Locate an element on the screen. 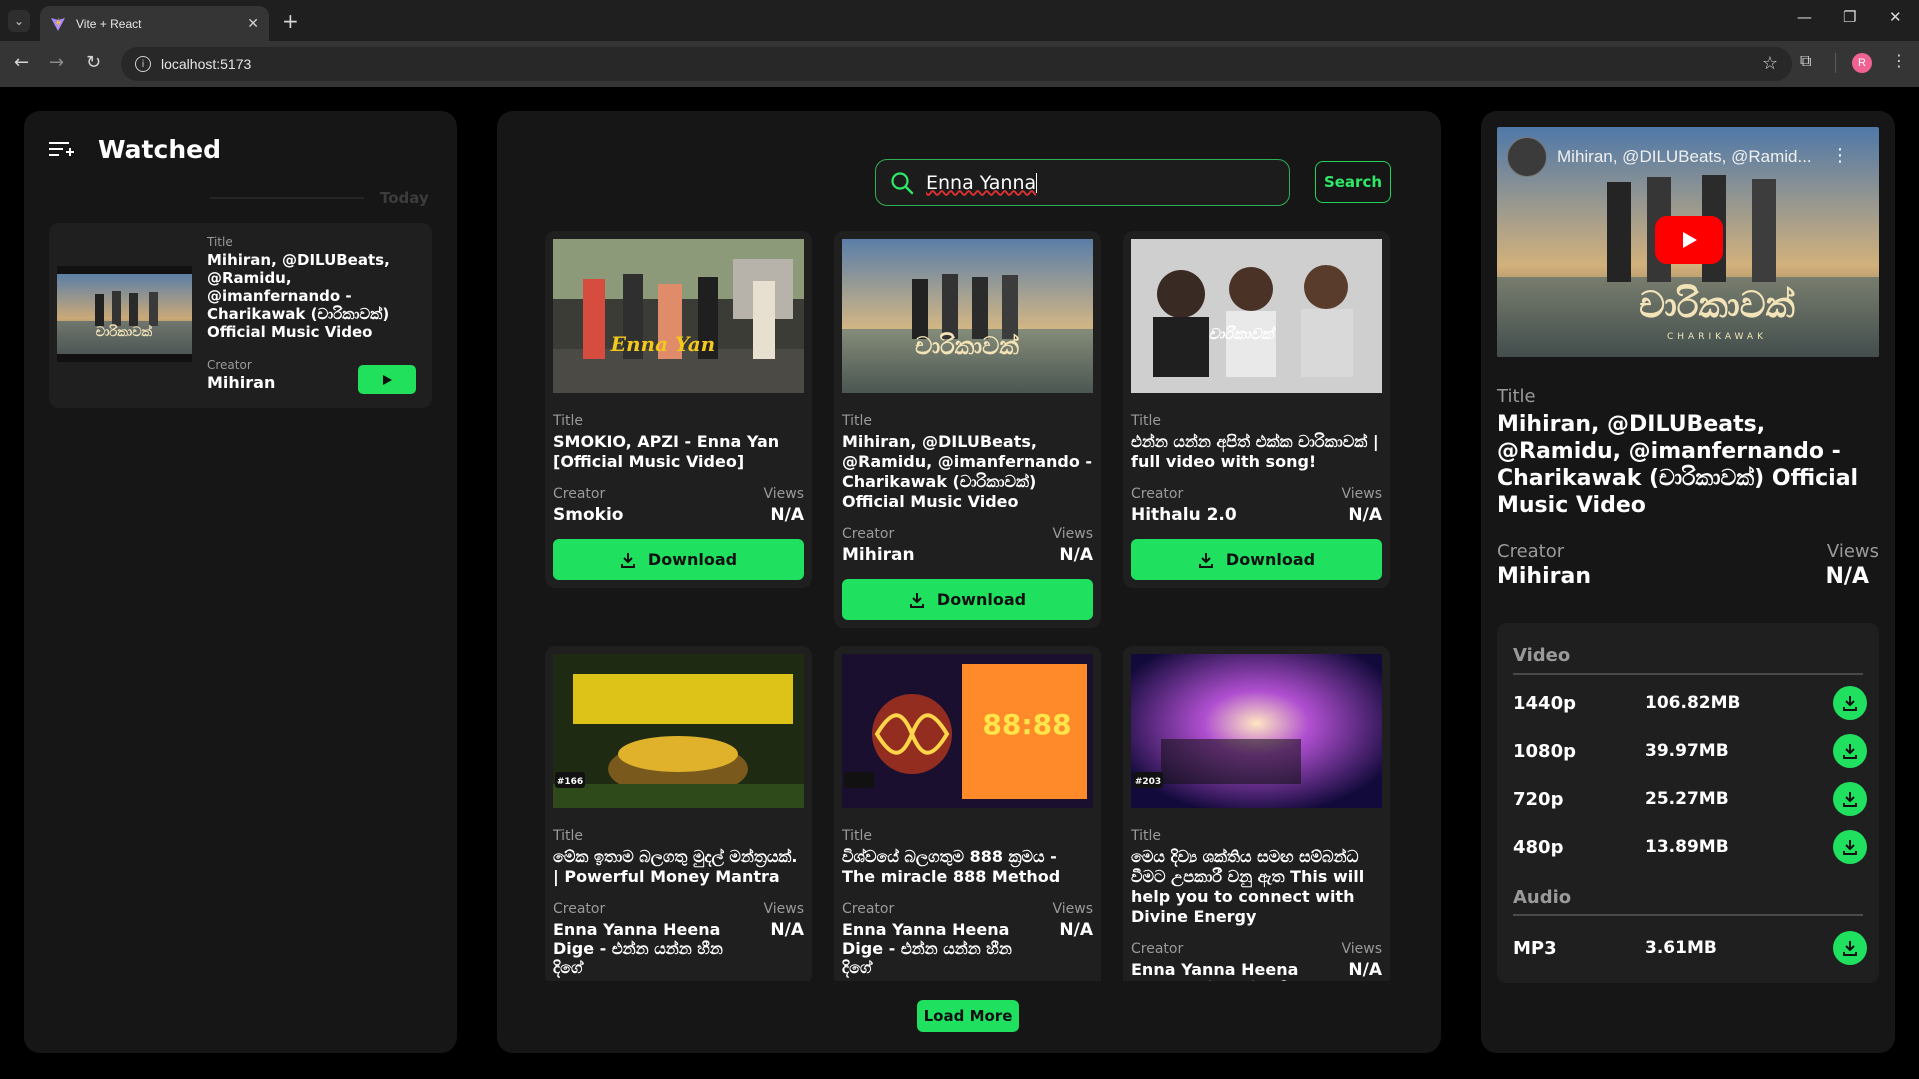 Image resolution: width=1919 pixels, height=1079 pixels. svg-text: Enna Yan is located at coordinates (662, 344).